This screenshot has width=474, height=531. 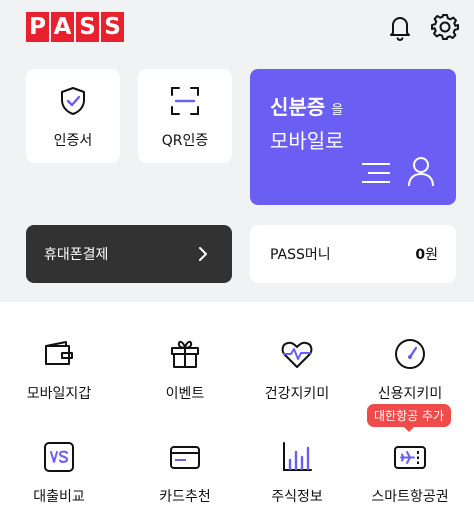 What do you see at coordinates (185, 377) in the screenshot?
I see `menu-item-event: 이벤트` at bounding box center [185, 377].